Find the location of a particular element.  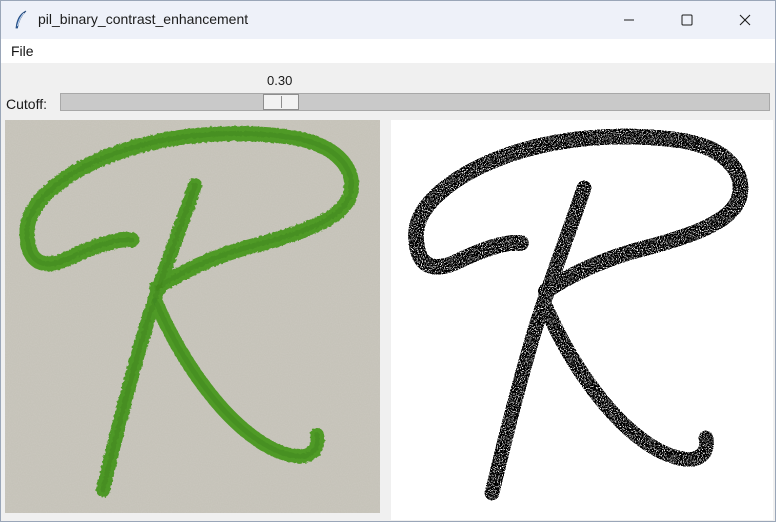

scale-label: Cutoff: is located at coordinates (26, 104).